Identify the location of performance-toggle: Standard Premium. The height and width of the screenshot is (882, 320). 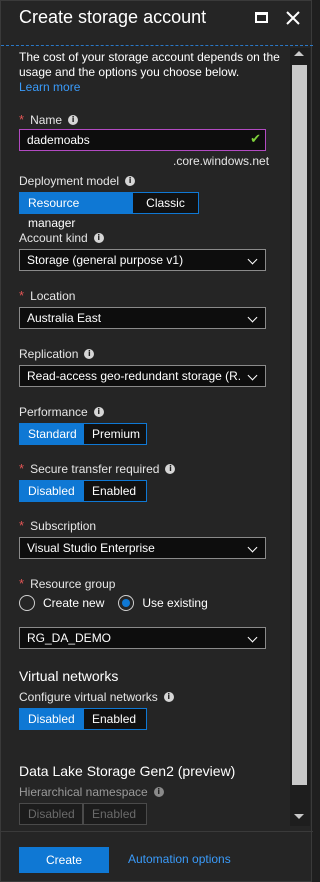
(83, 434).